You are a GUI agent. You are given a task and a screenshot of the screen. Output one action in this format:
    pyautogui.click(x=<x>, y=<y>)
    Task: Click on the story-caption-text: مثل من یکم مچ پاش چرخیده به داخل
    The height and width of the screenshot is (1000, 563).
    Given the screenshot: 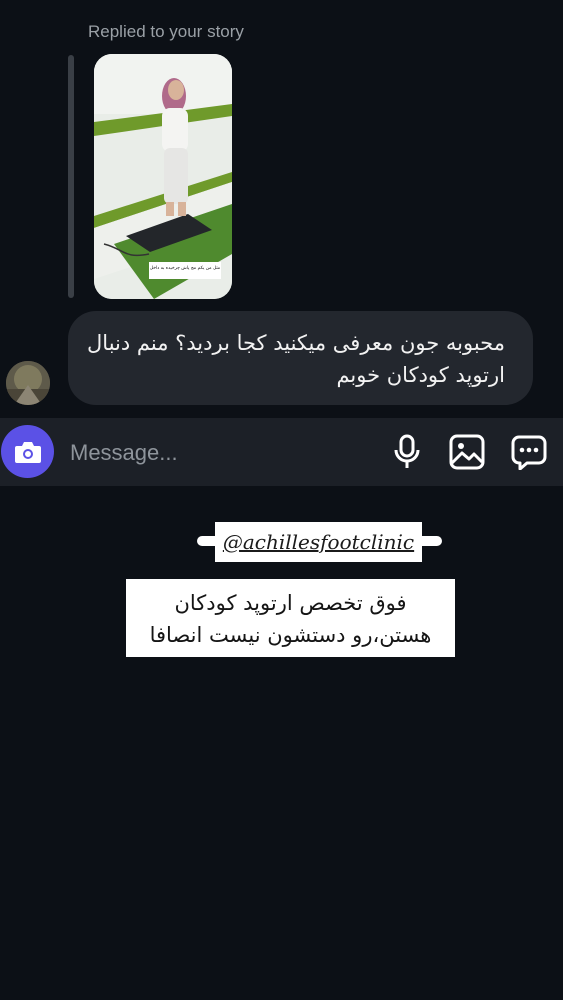 What is the action you would take?
    pyautogui.click(x=185, y=268)
    